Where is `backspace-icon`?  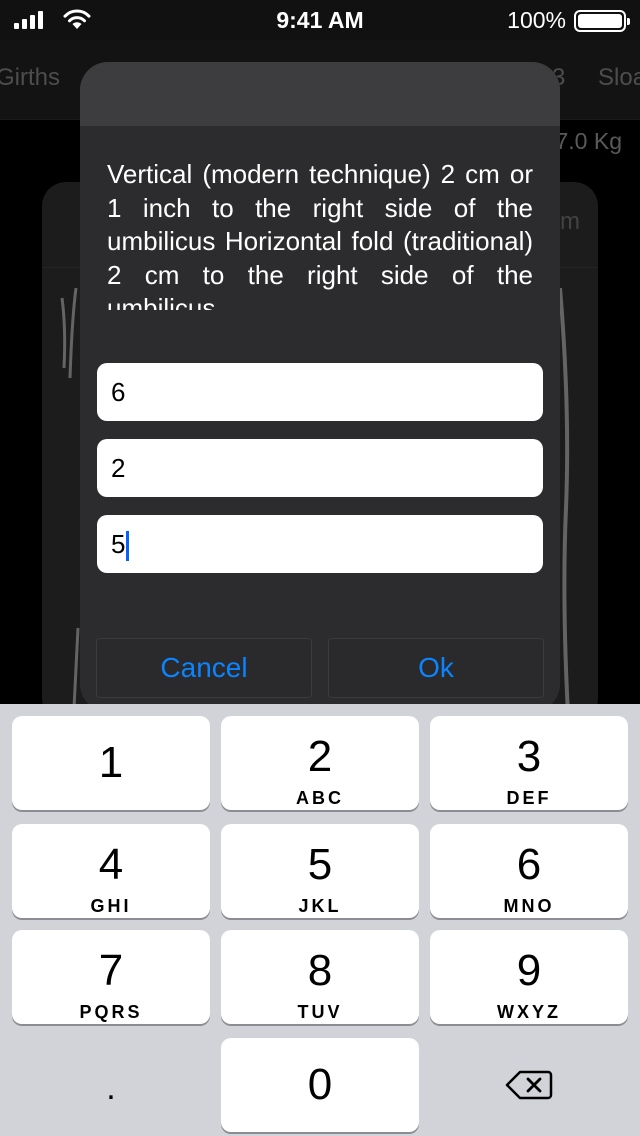
backspace-icon is located at coordinates (529, 1085).